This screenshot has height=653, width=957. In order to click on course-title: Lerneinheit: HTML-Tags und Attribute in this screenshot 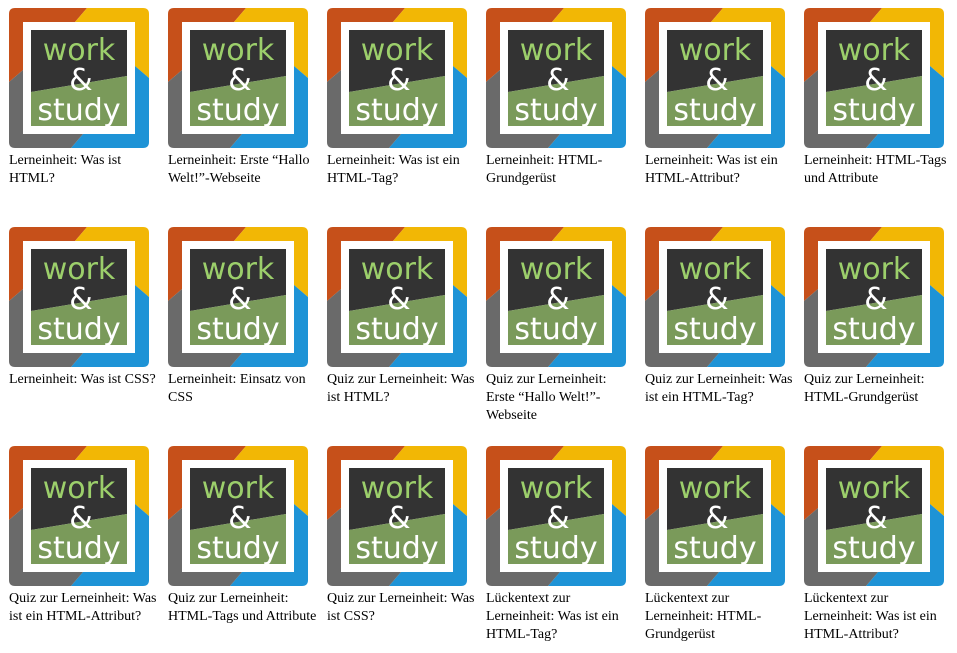, I will do `click(879, 170)`.